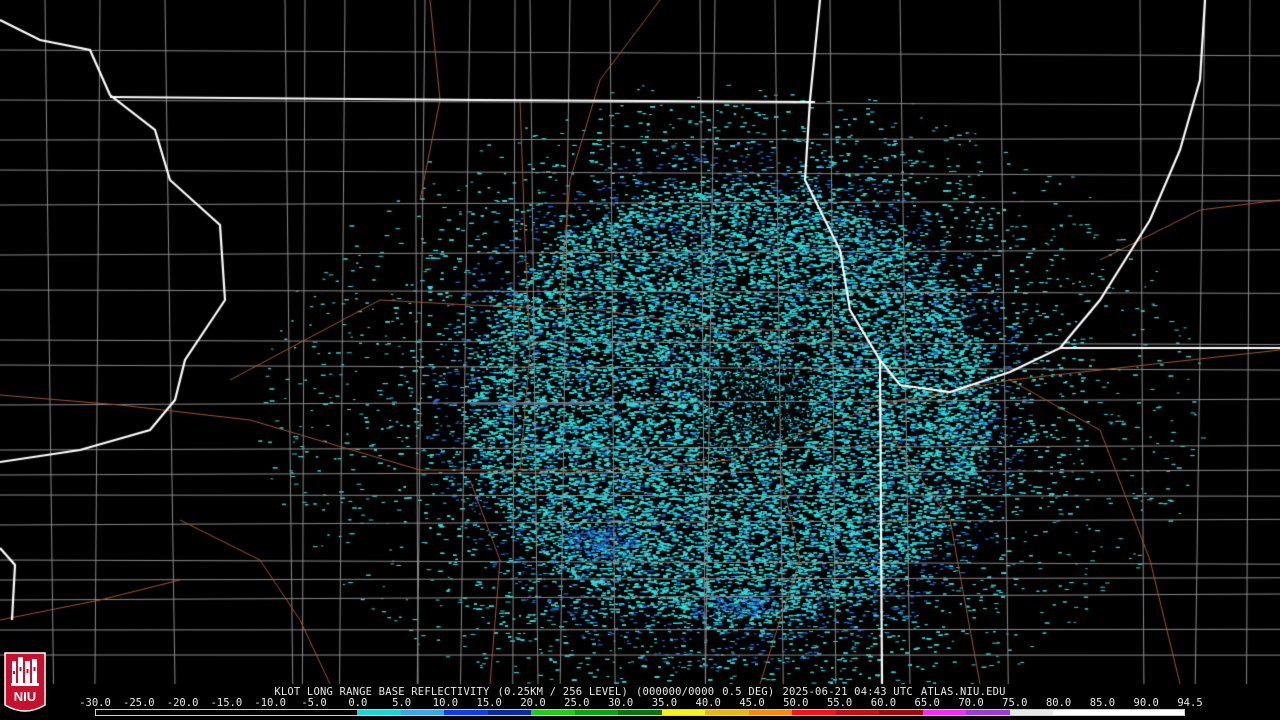  Describe the element at coordinates (708, 703) in the screenshot. I see `colorbar-tick-label: 40.0` at that location.